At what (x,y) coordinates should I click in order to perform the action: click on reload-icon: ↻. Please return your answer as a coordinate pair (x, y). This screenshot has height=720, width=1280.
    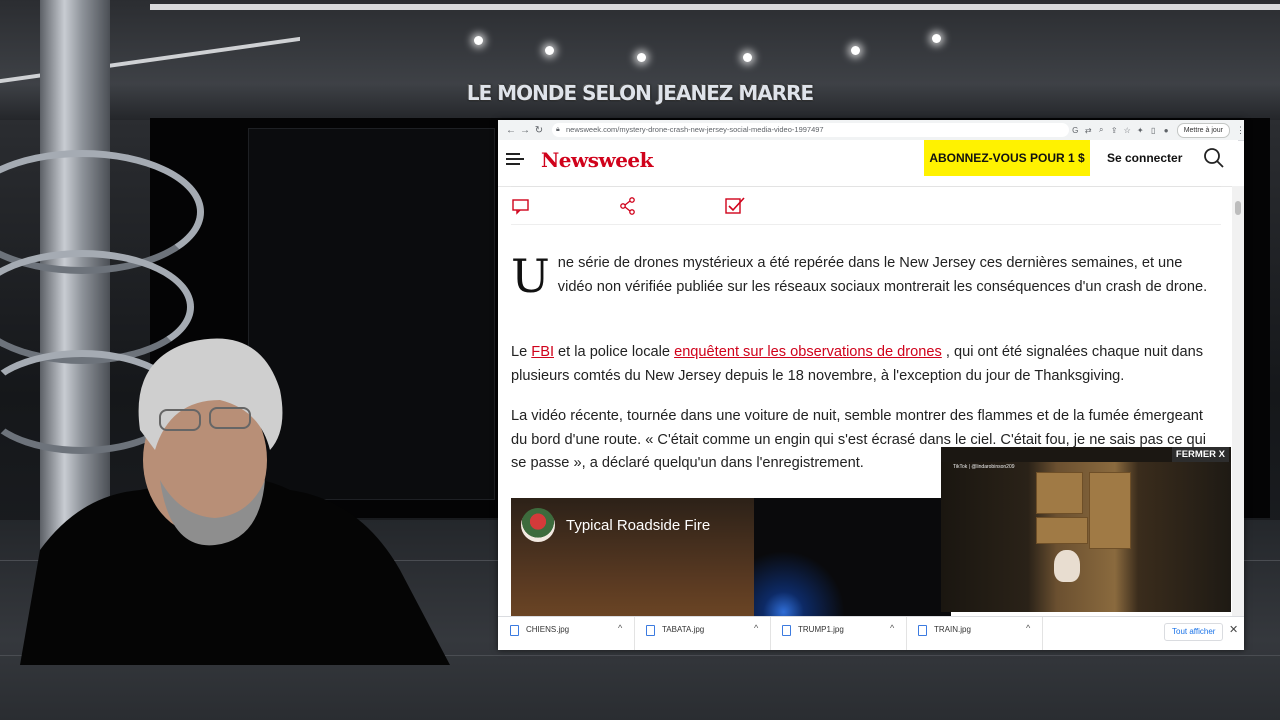
    Looking at the image, I should click on (539, 130).